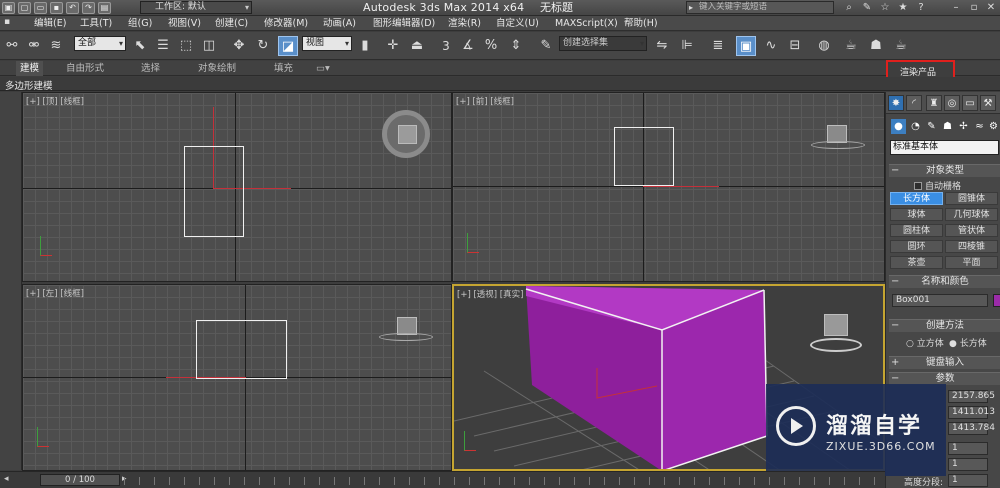 This screenshot has width=1000, height=488. I want to click on workspace-dropdown: 工作区: 默认, so click(196, 7).